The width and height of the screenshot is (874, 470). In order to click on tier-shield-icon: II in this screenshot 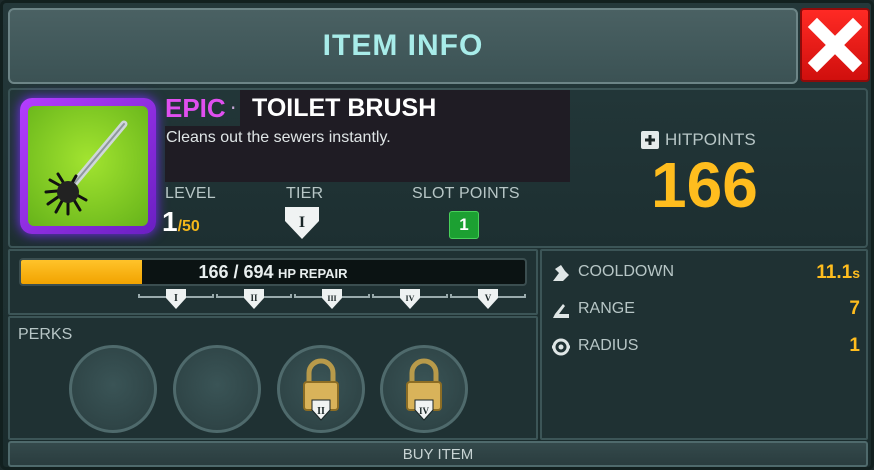, I will do `click(254, 299)`.